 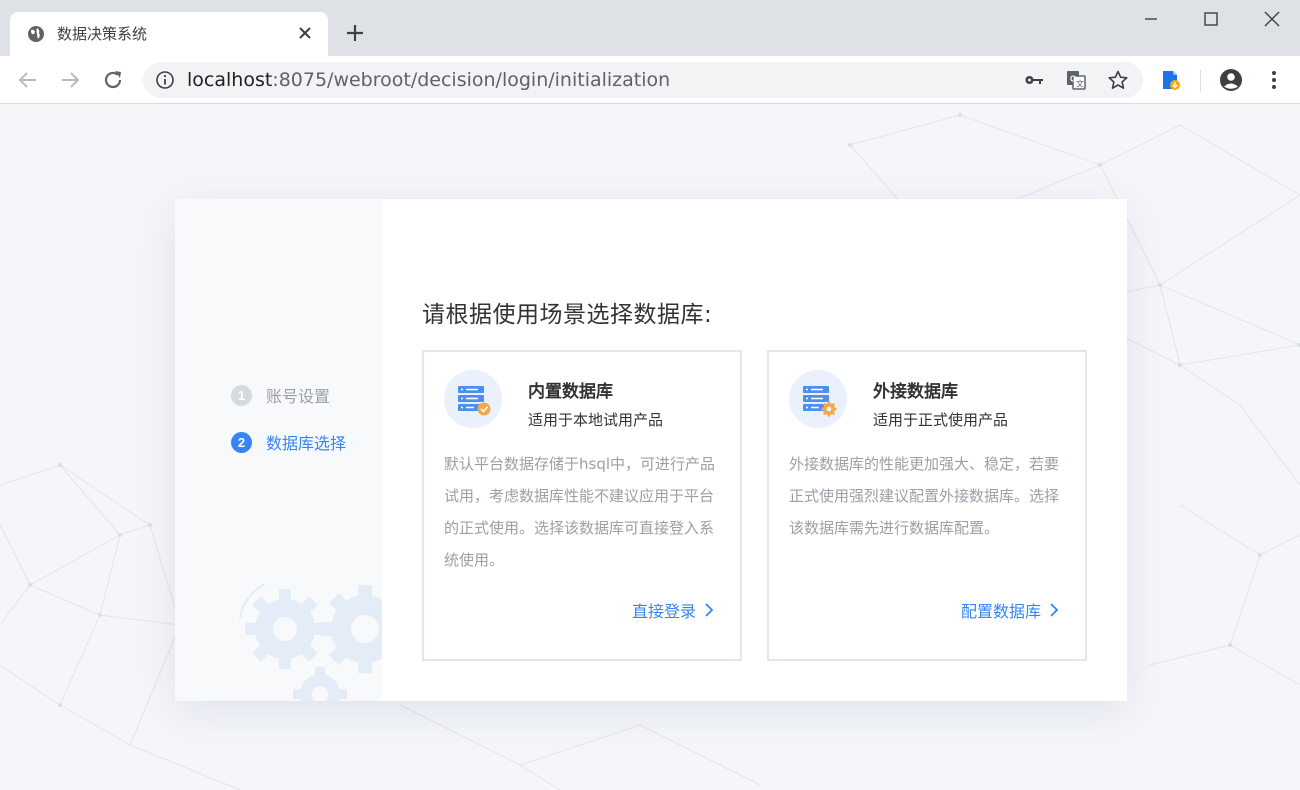 I want to click on step-account-settings: 1 账号设置, so click(x=280, y=395).